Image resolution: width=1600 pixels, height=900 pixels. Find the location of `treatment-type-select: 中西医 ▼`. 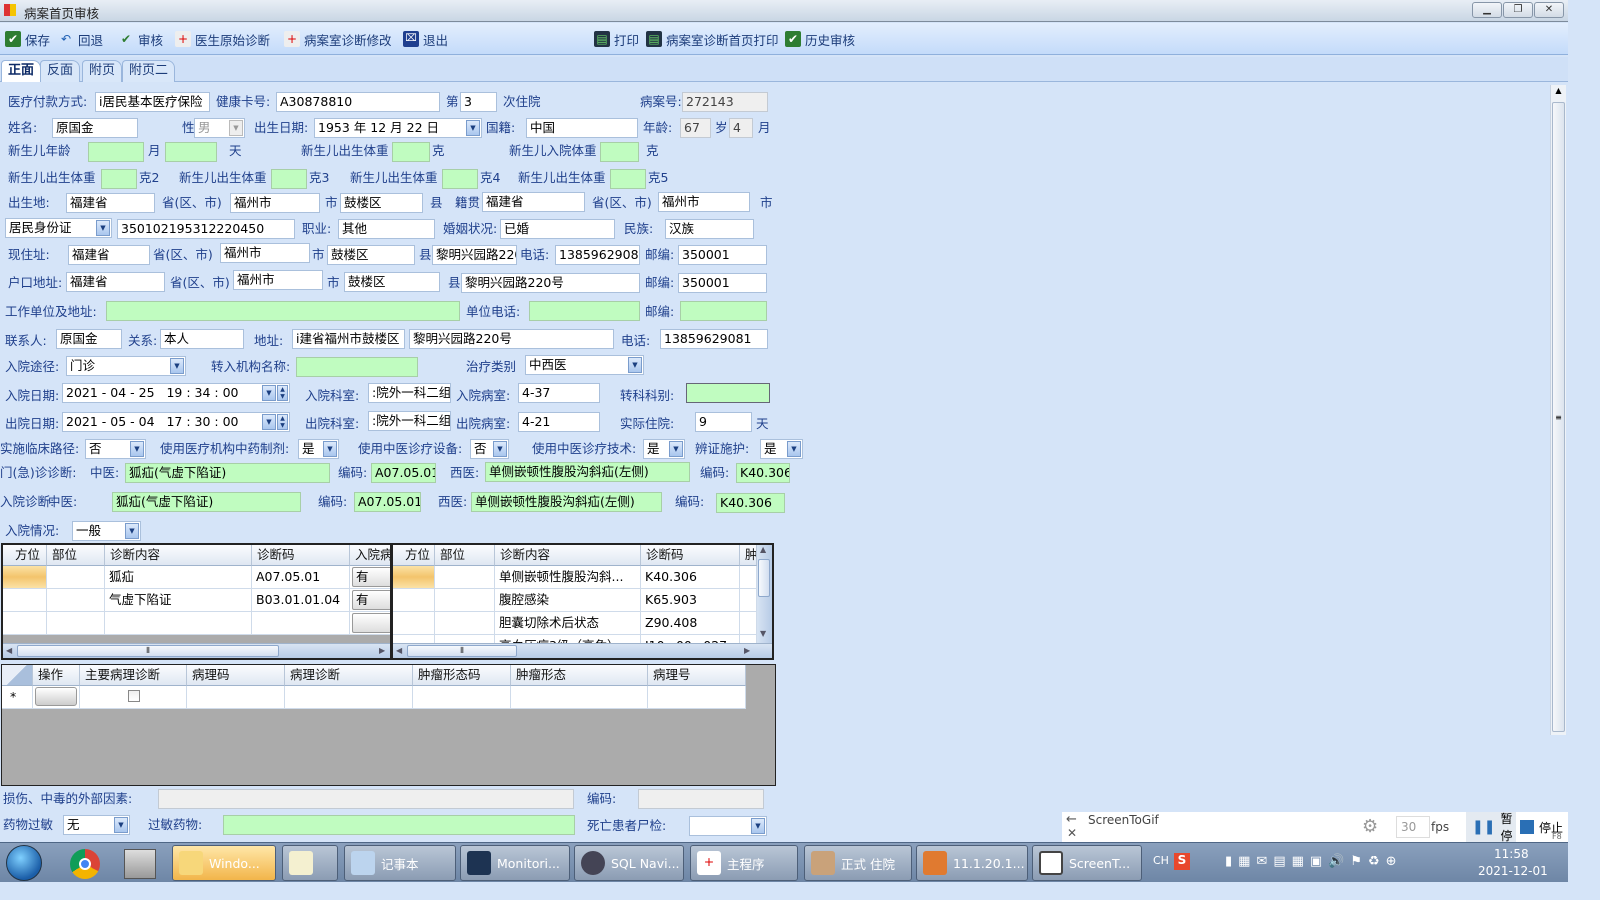

treatment-type-select: 中西医 ▼ is located at coordinates (584, 365).